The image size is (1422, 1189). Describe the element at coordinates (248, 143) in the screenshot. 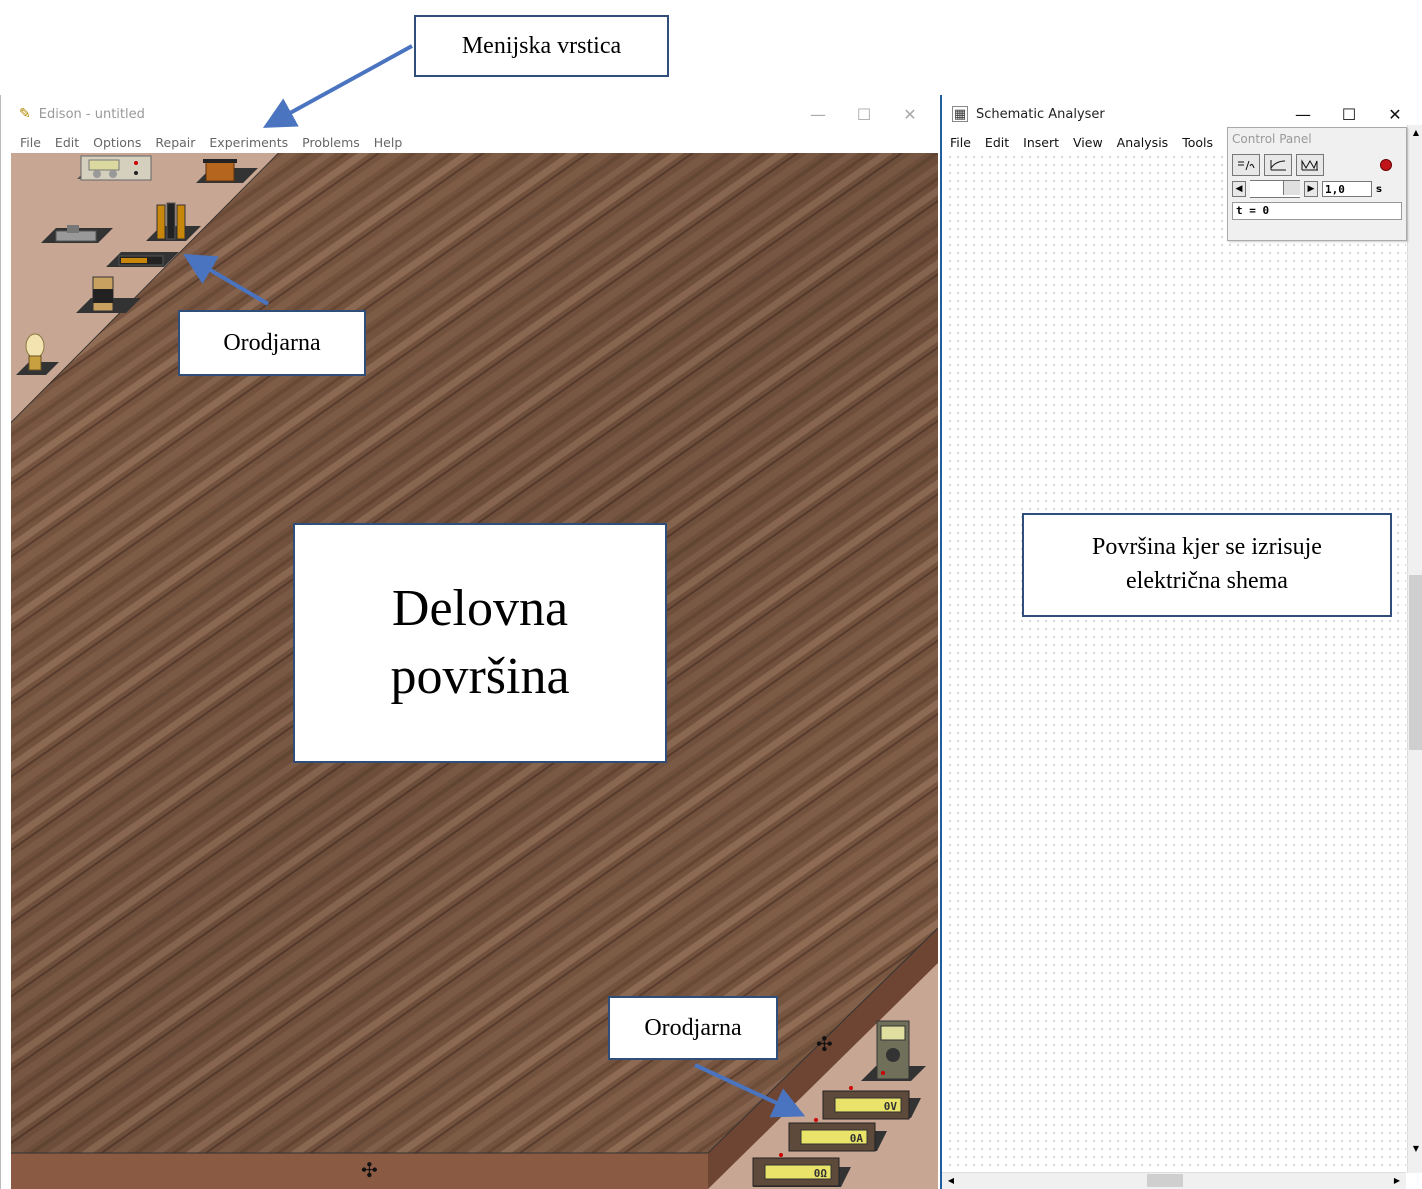

I see `menu-experiments: Experiments` at that location.